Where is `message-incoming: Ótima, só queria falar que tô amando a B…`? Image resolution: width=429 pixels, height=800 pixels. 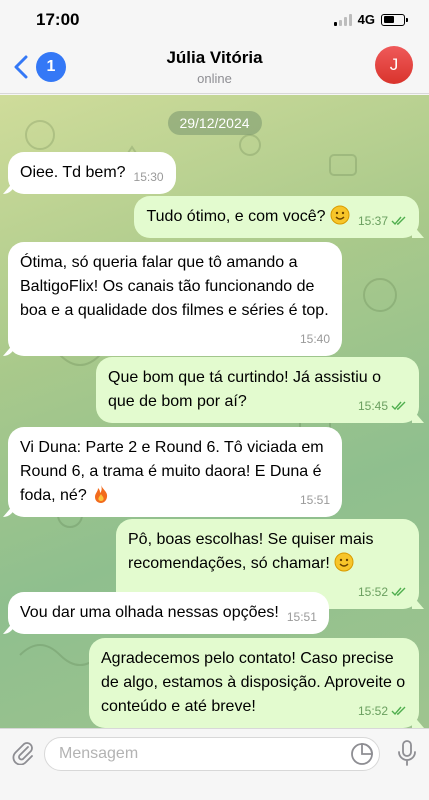 message-incoming: Ótima, só queria falar que tô amando a B… is located at coordinates (175, 299).